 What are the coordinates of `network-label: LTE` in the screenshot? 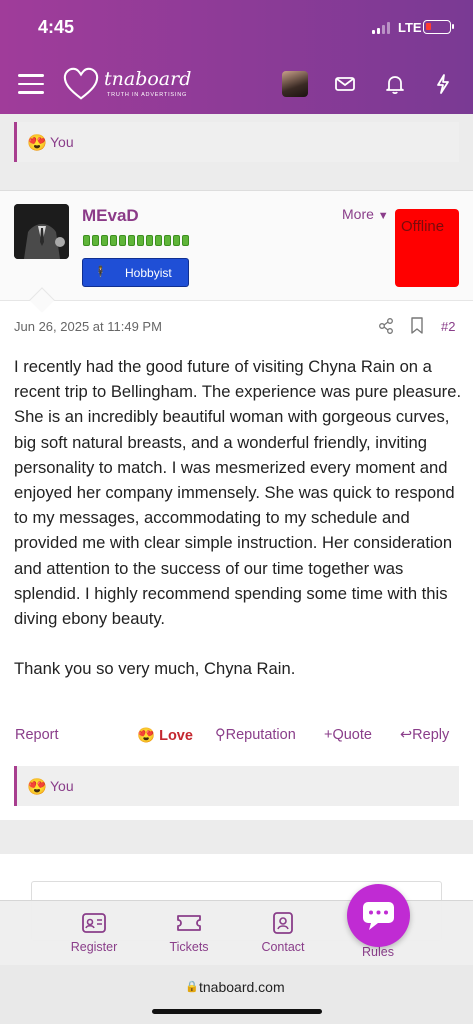 It's located at (410, 27).